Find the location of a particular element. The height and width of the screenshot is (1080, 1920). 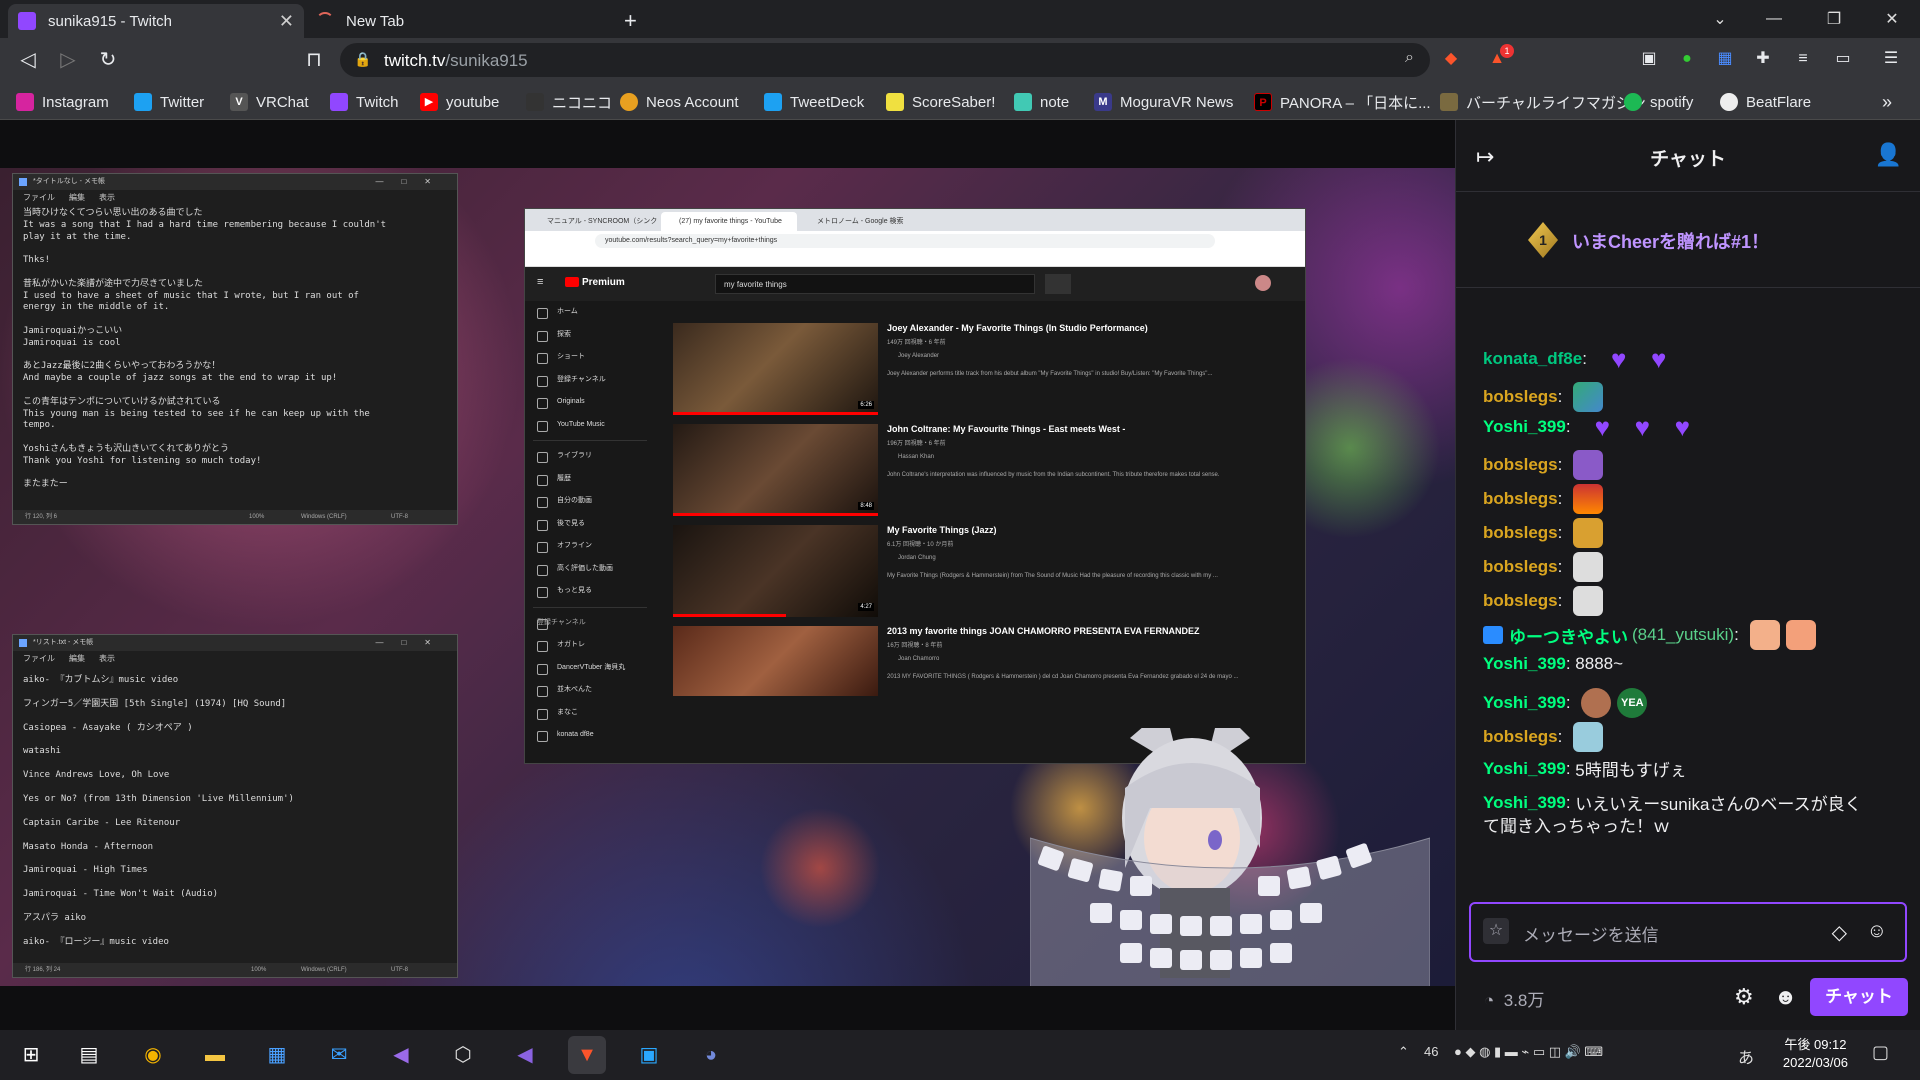

tab-twitch: sunika915 - Twitch ✕ is located at coordinates (156, 21).